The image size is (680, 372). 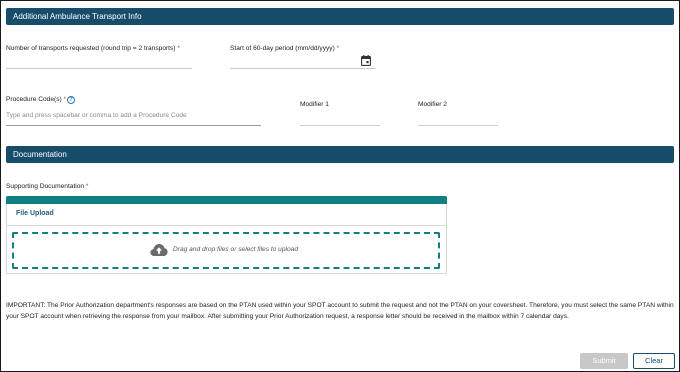 What do you see at coordinates (366, 60) in the screenshot?
I see `calendar-icon` at bounding box center [366, 60].